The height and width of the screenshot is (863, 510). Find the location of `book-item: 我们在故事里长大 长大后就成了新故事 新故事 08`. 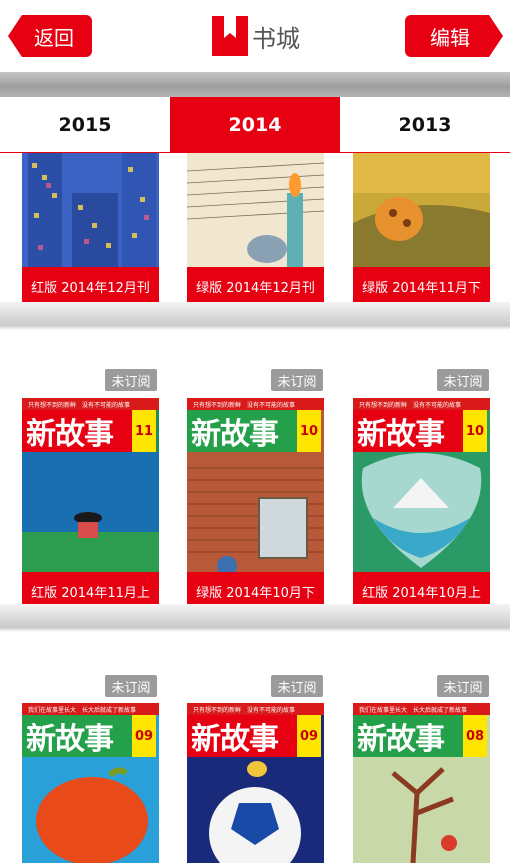

book-item: 我们在故事里长大 长大后就成了新故事 新故事 08 is located at coordinates (421, 783).